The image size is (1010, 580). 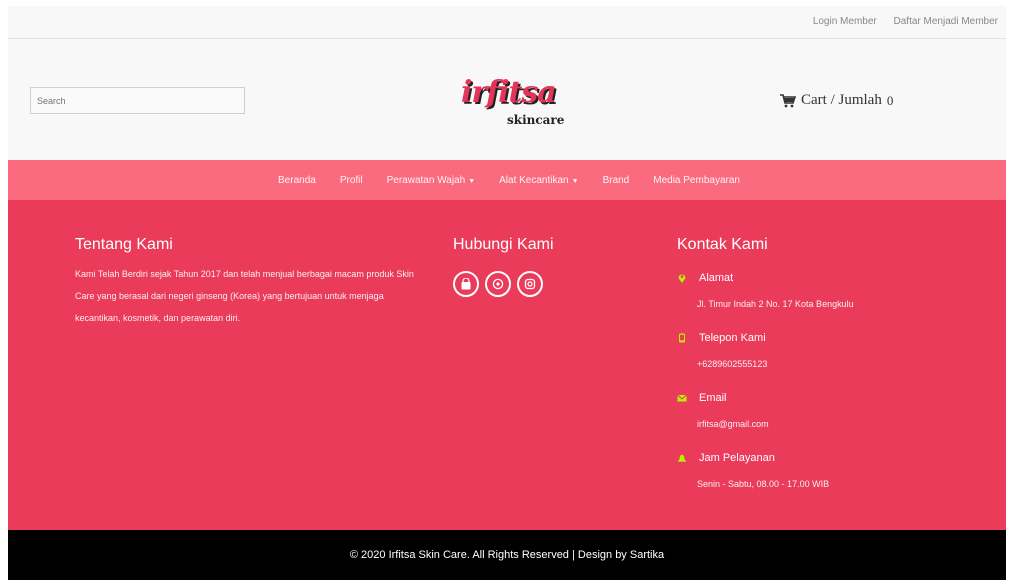 I want to click on search-input, so click(x=137, y=100).